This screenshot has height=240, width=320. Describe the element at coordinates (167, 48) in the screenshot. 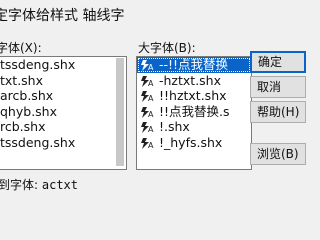

I see `big-font-label: 大字体(B):` at that location.